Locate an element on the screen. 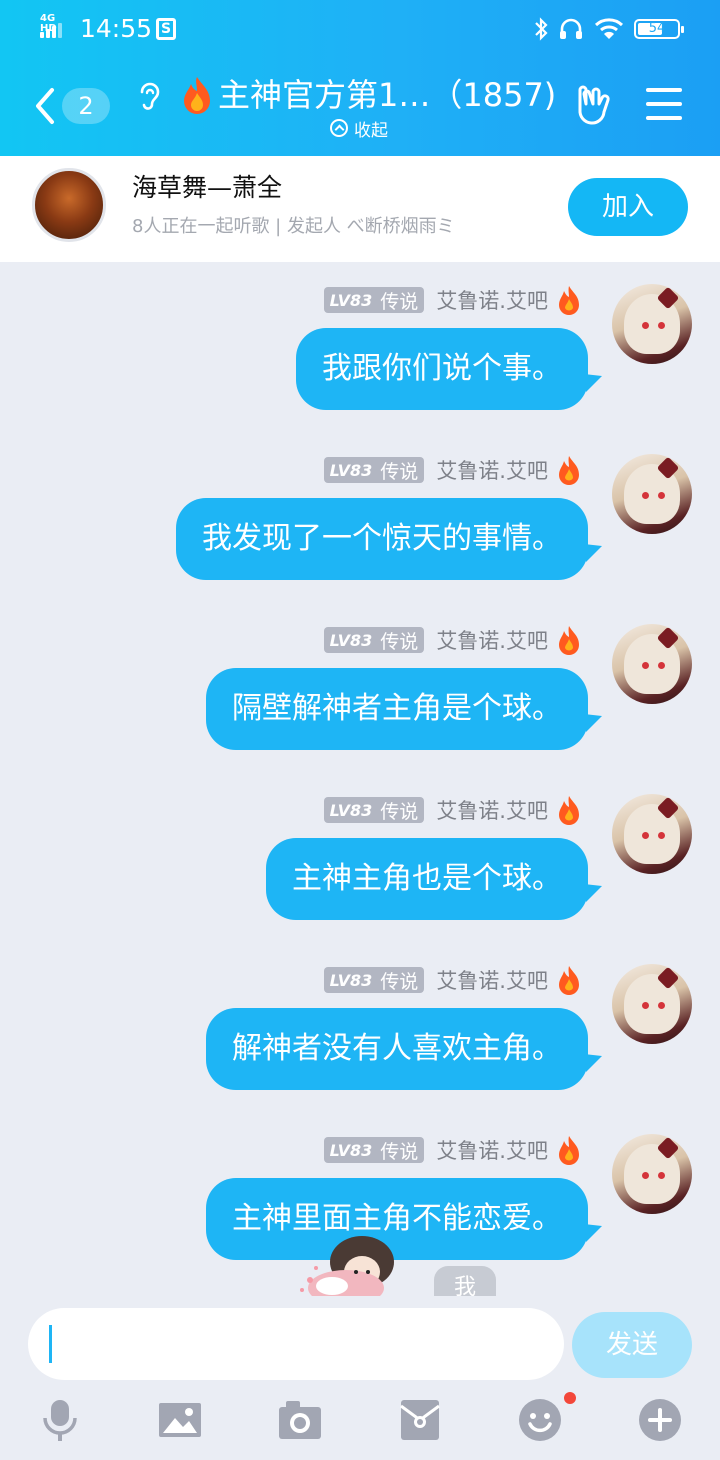  message-item: LV83 传说 艾鲁诺.艾吧 解神者没有人喜欢主角。 is located at coordinates (360, 1049).